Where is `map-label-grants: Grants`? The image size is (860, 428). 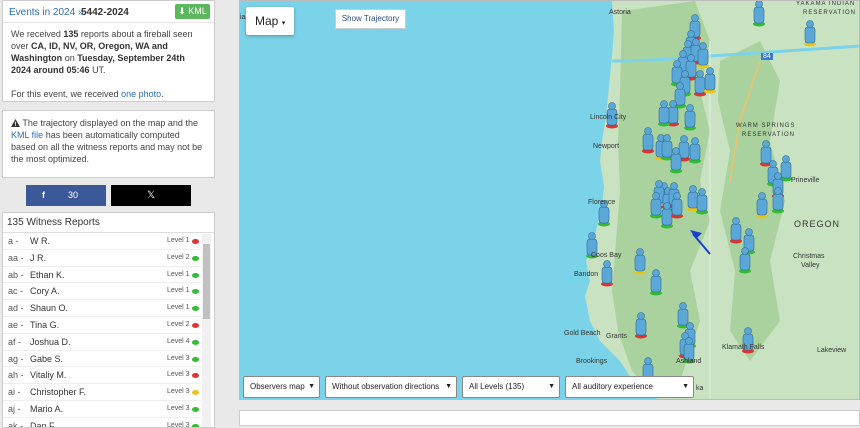 map-label-grants: Grants is located at coordinates (617, 336).